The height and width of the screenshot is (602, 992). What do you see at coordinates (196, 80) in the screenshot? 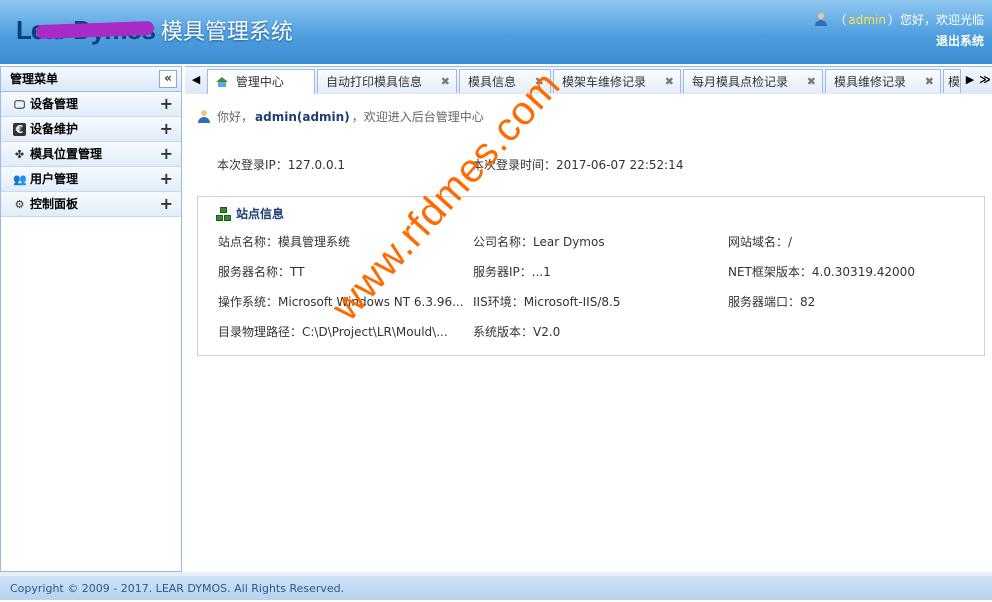
I see `scroll-left-icon: ◀` at bounding box center [196, 80].